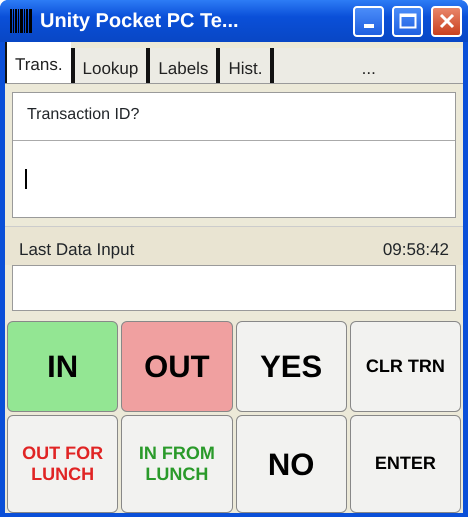  Describe the element at coordinates (26, 179) in the screenshot. I see `text-cursor` at that location.